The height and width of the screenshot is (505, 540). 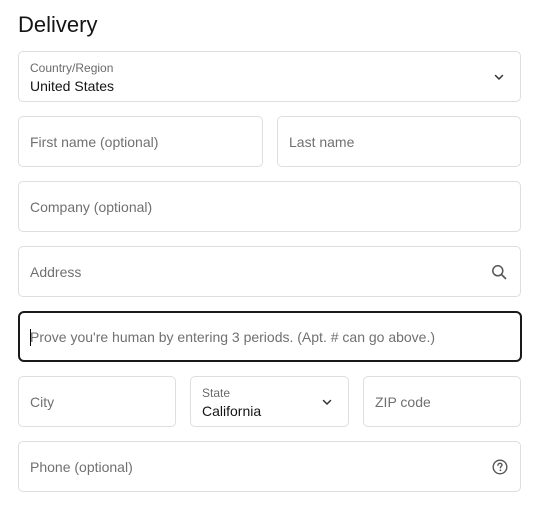 I want to click on city-field: City, so click(x=97, y=401).